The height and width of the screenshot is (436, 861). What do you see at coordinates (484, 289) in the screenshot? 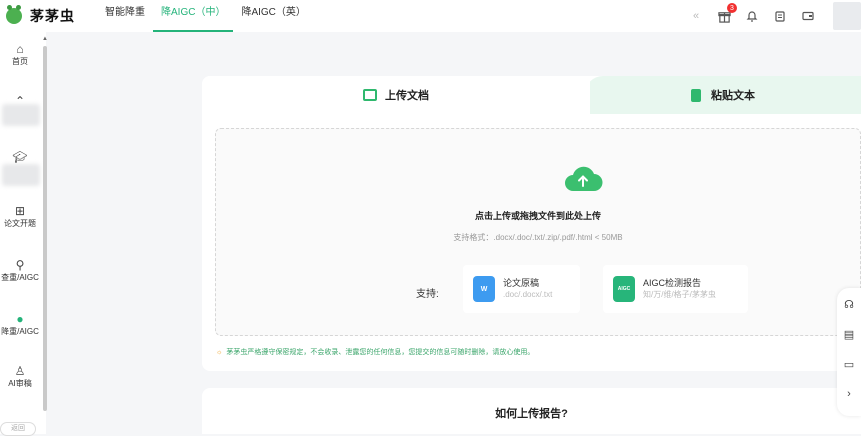
I see `word-doc-icon: W` at bounding box center [484, 289].